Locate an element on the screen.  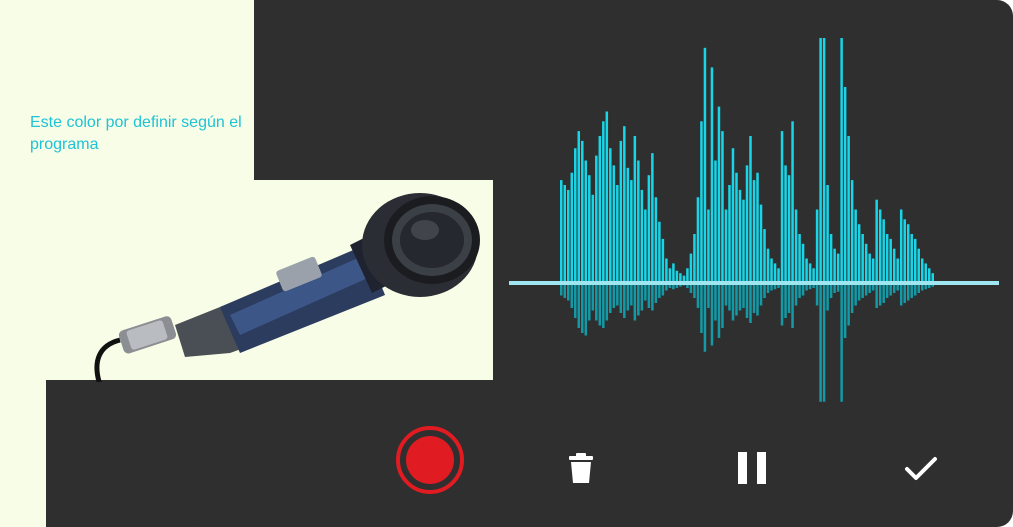
waveform-baseline is located at coordinates (754, 283).